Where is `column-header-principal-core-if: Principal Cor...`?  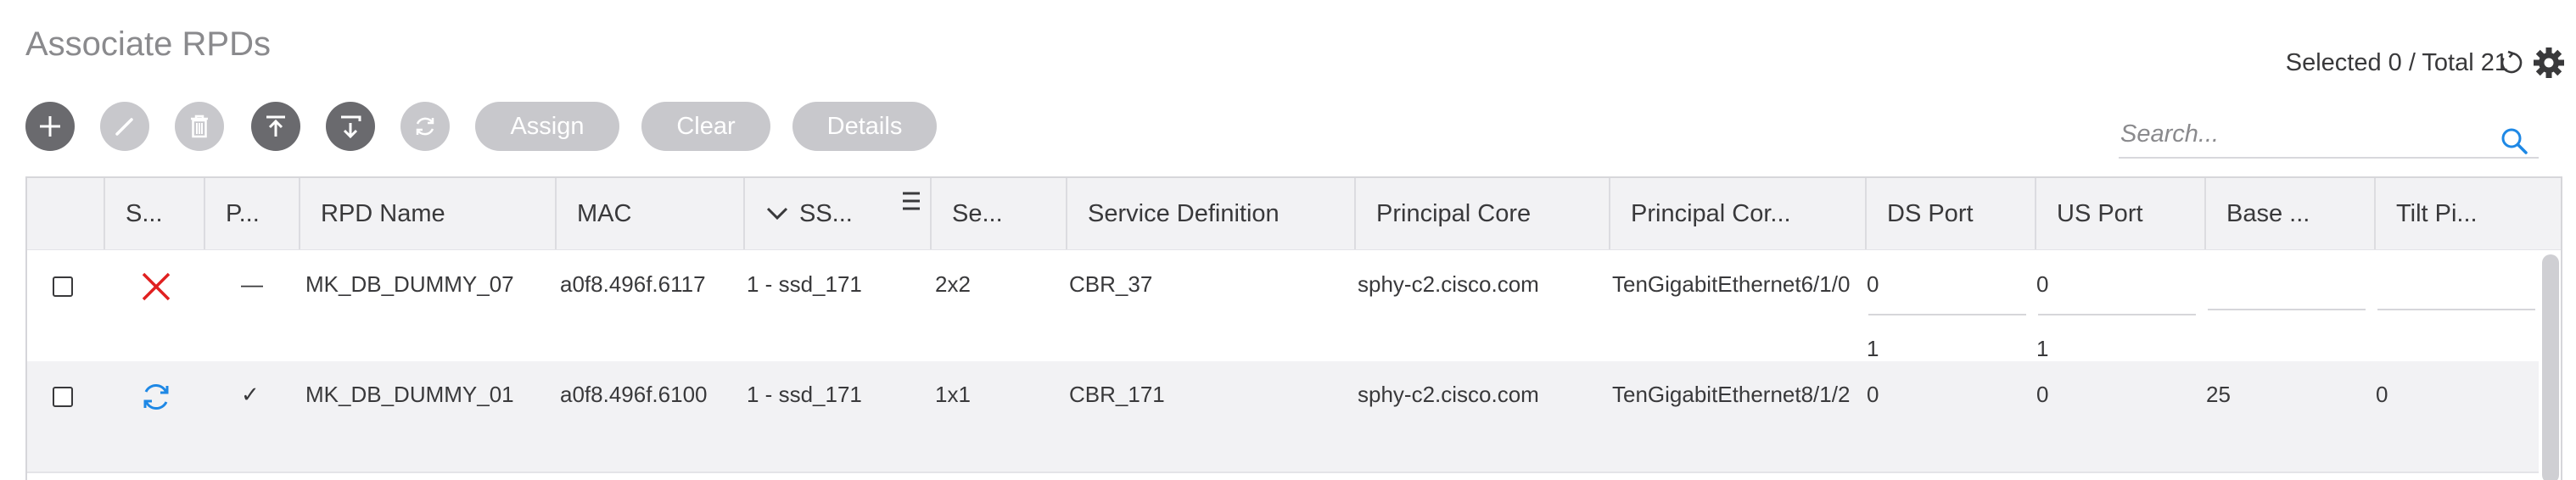 column-header-principal-core-if: Principal Cor... is located at coordinates (1737, 213).